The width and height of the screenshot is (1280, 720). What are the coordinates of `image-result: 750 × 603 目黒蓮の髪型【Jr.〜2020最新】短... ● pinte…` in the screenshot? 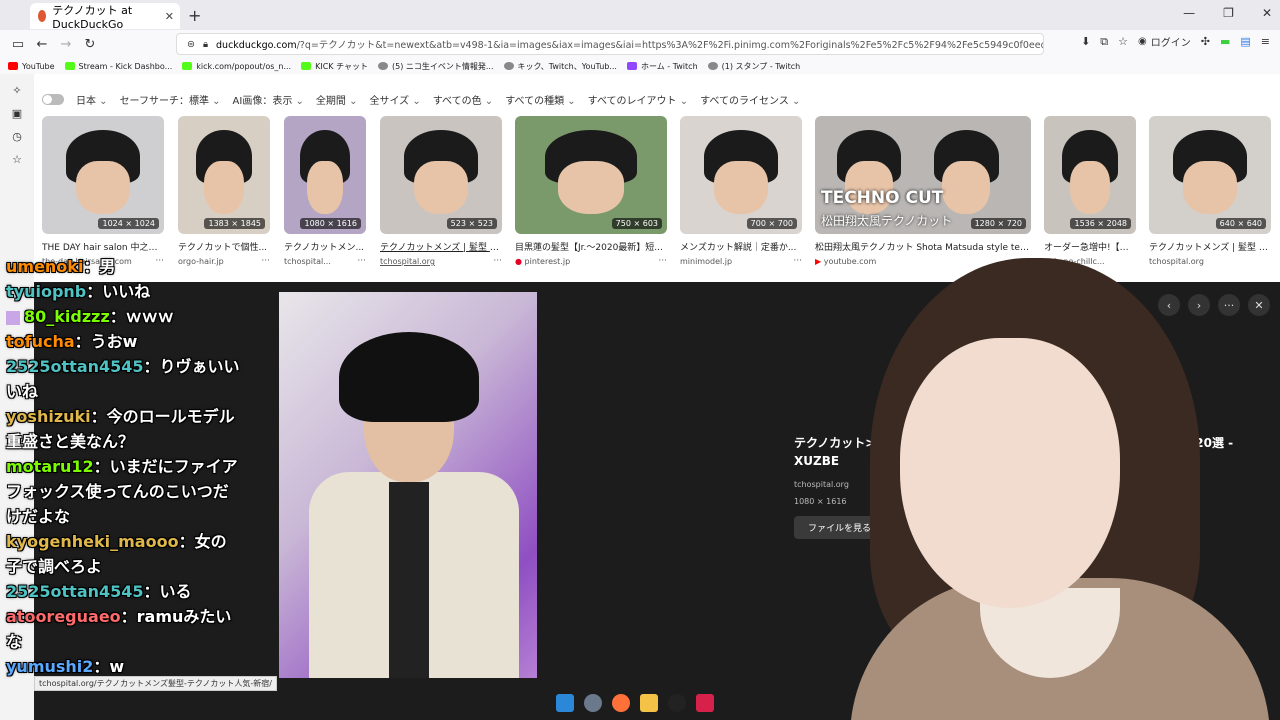 It's located at (591, 191).